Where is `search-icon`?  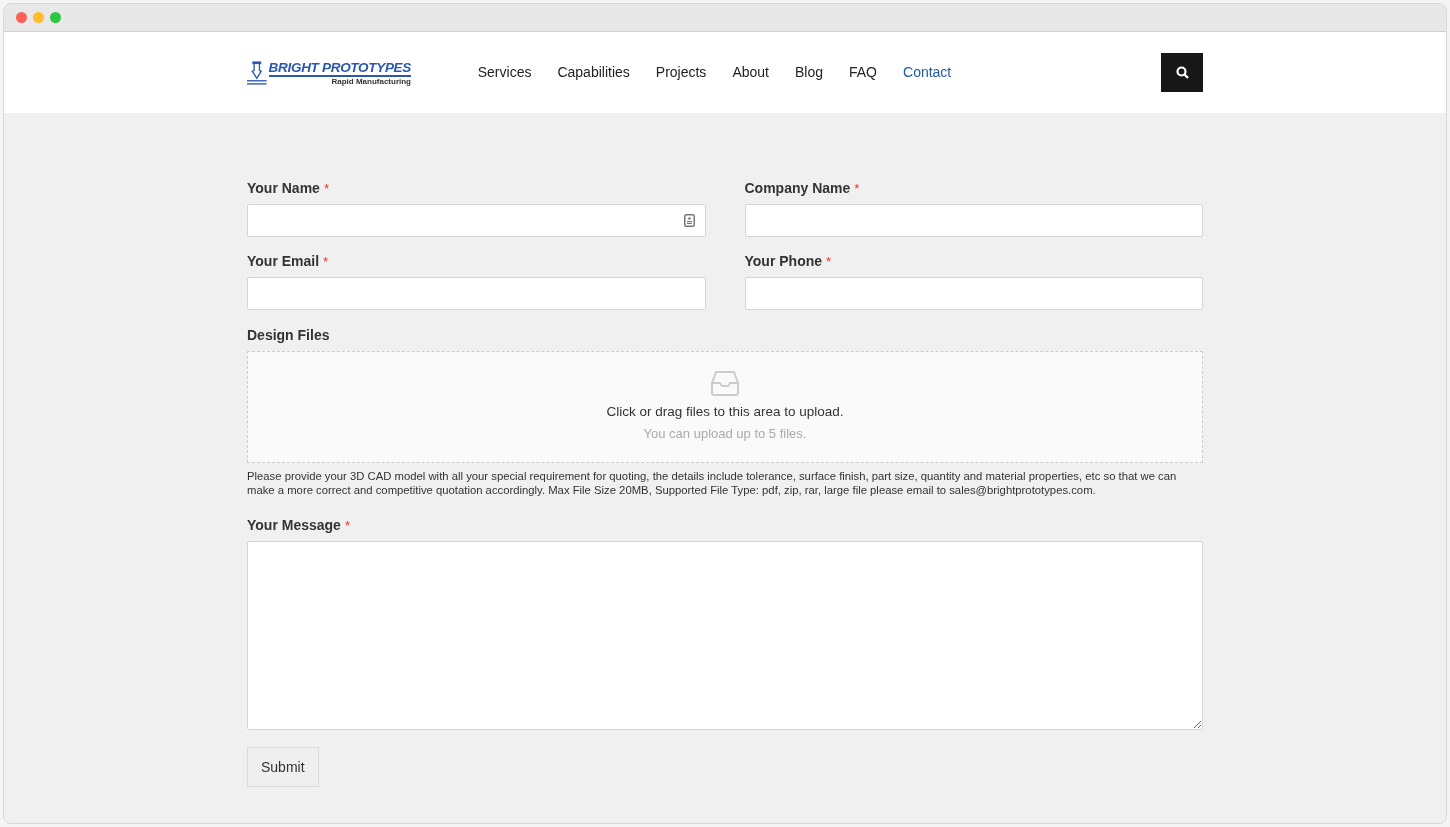
search-icon is located at coordinates (1182, 72).